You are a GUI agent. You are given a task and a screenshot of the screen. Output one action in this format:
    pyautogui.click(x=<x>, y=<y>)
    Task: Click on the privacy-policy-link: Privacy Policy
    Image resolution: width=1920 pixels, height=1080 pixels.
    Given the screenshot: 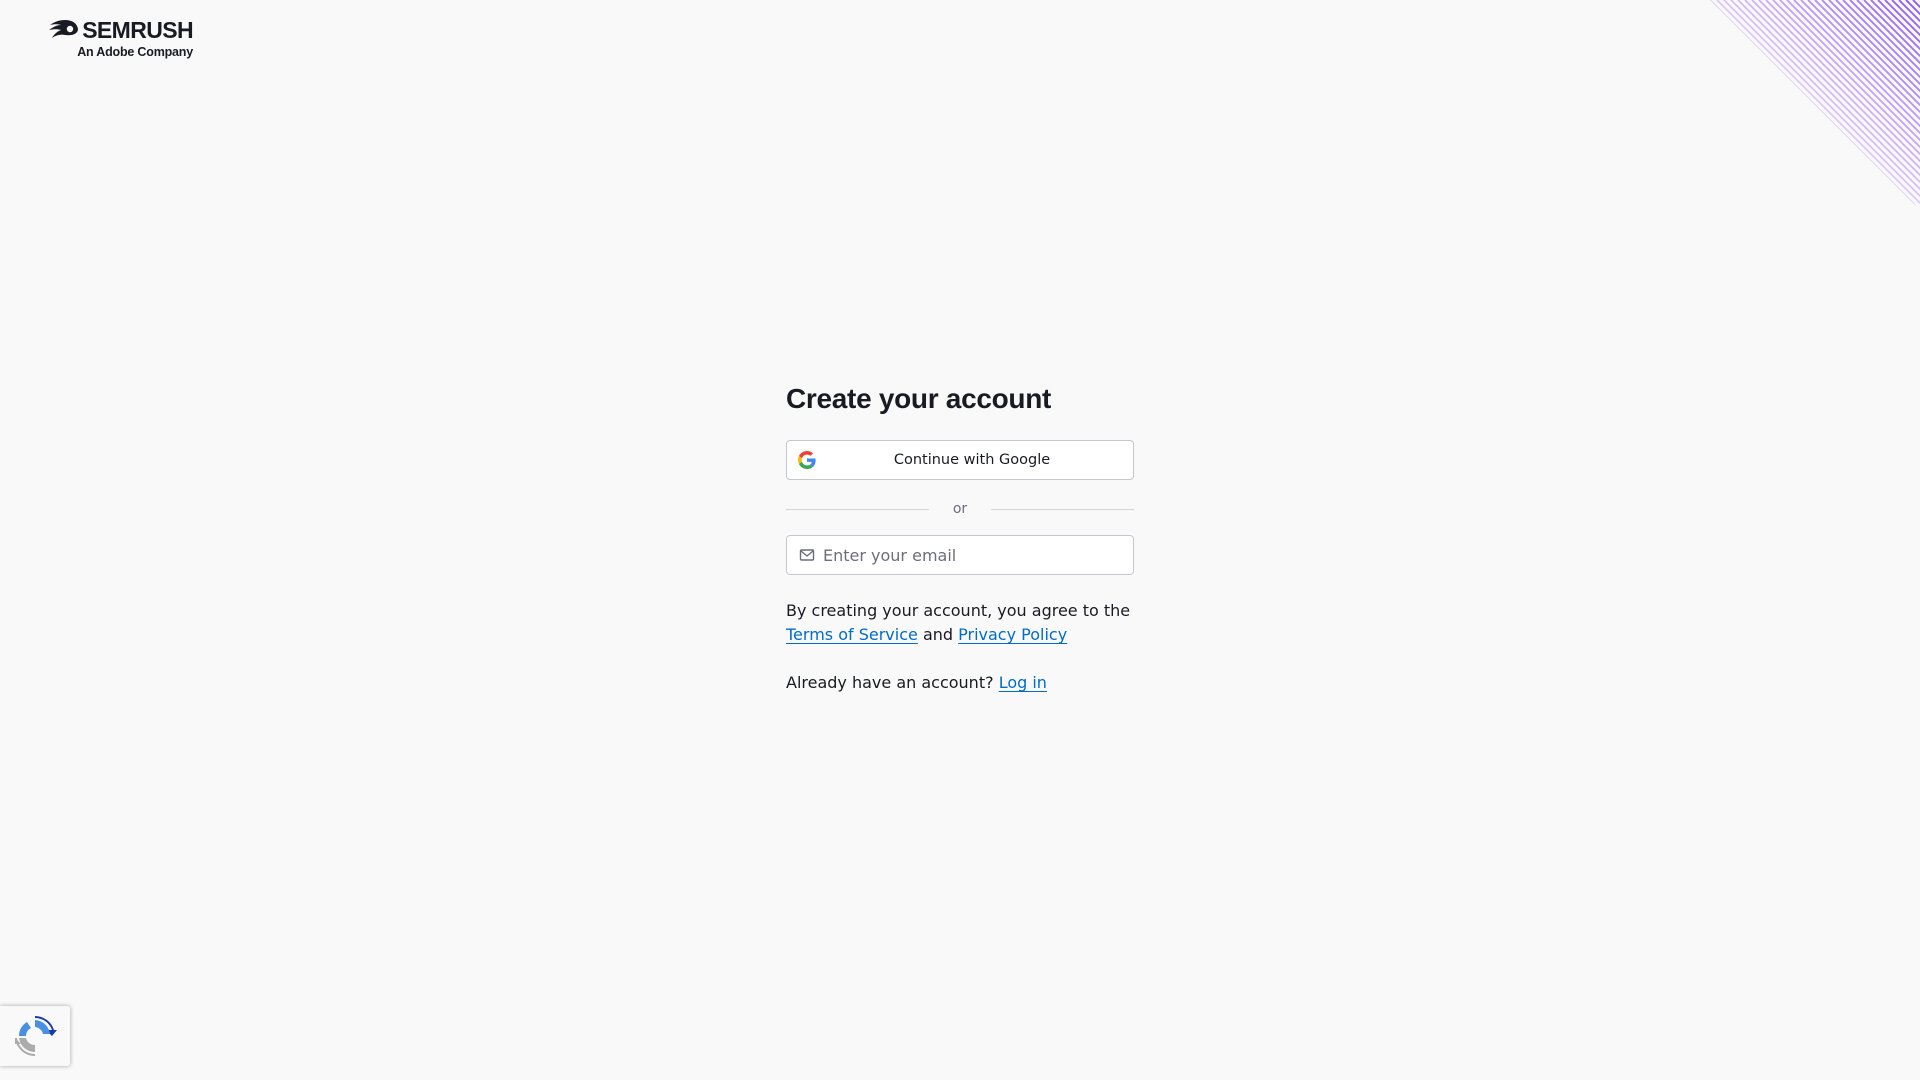 What is the action you would take?
    pyautogui.click(x=1012, y=634)
    